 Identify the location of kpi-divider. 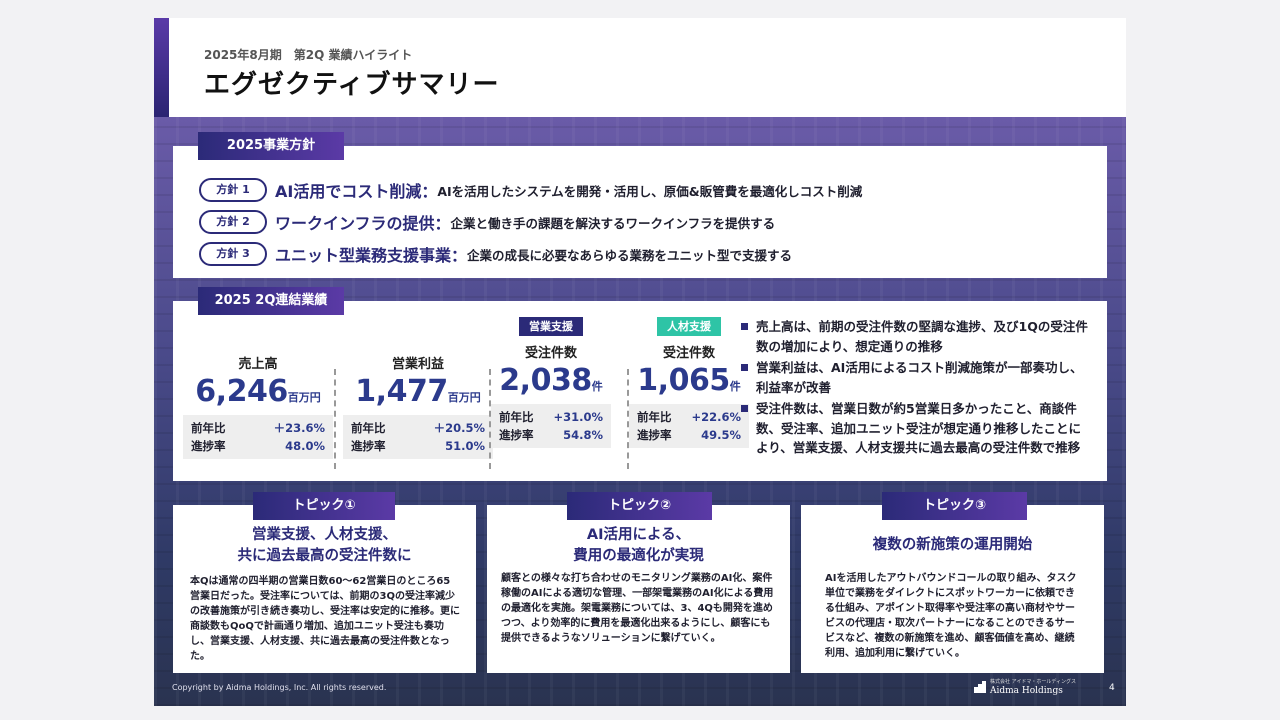
(335, 419).